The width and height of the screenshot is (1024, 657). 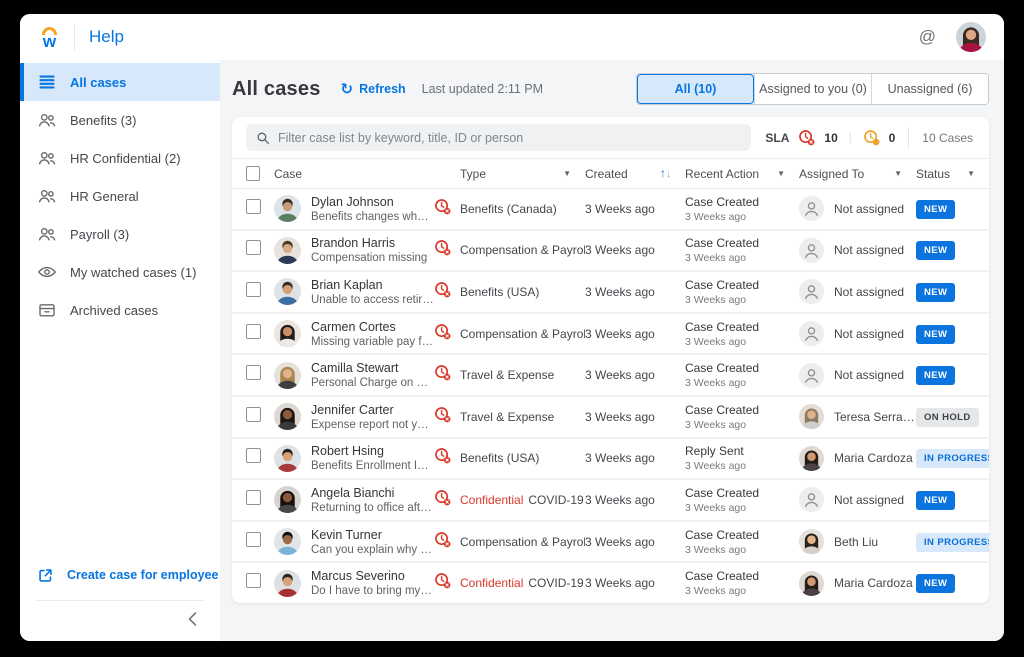 What do you see at coordinates (120, 234) in the screenshot?
I see `sidebar-item-payroll-3: Payroll (3)` at bounding box center [120, 234].